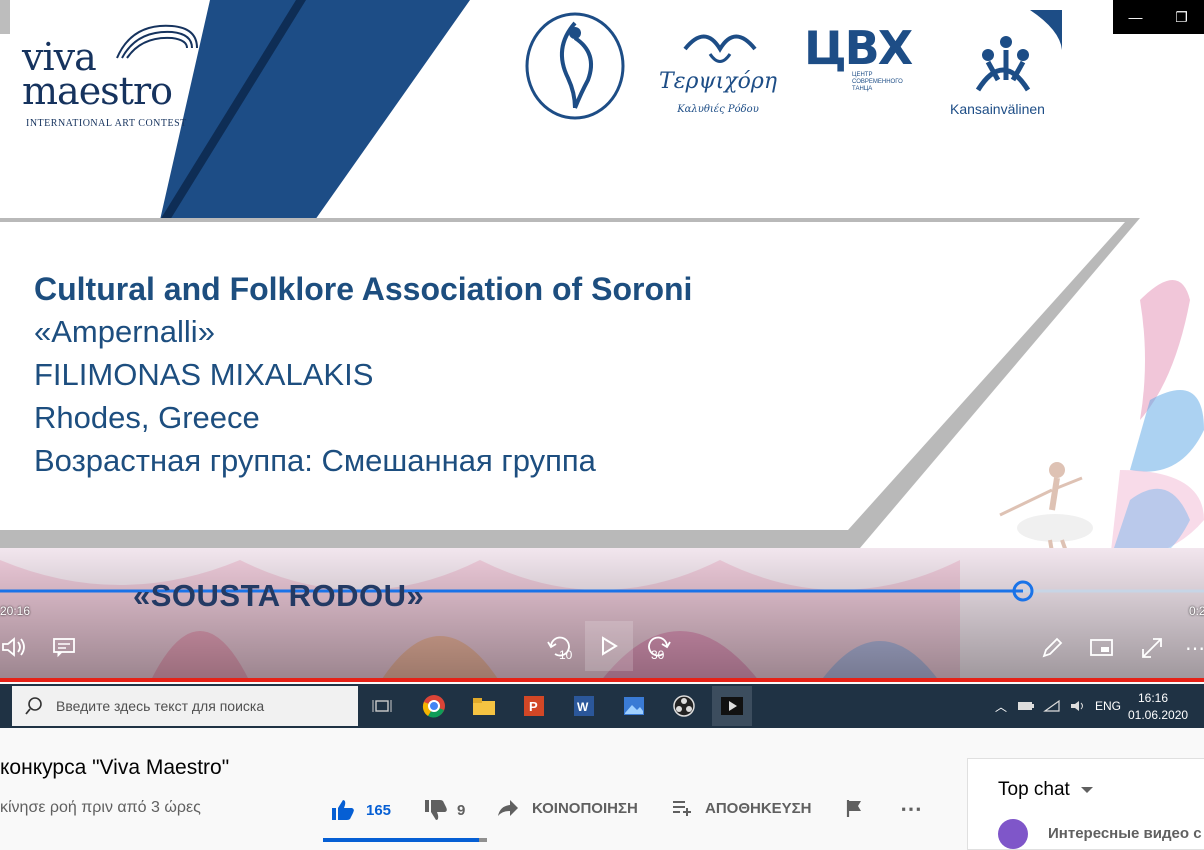 The width and height of the screenshot is (1204, 850). I want to click on obs-app, so click(684, 706).